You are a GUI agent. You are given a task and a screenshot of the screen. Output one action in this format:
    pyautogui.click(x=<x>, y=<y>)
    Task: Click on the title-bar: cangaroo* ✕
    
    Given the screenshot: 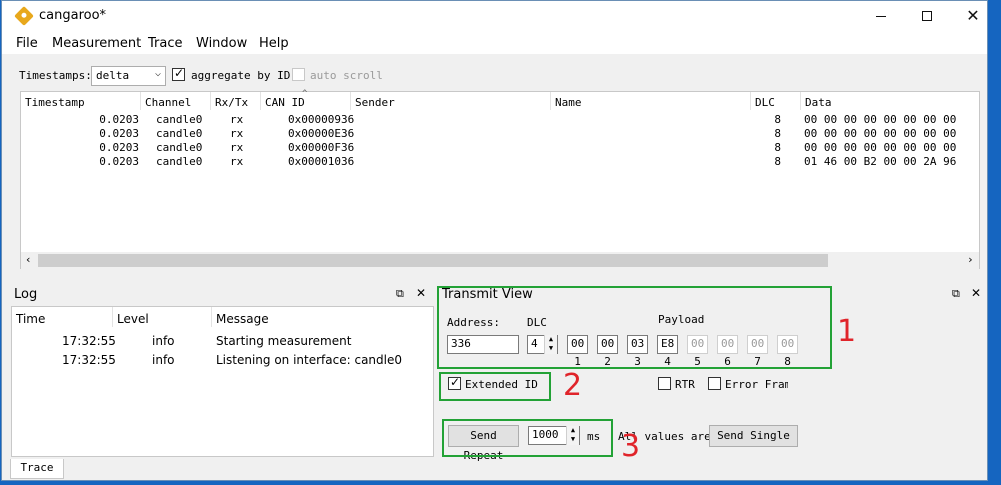 What is the action you would take?
    pyautogui.click(x=494, y=16)
    